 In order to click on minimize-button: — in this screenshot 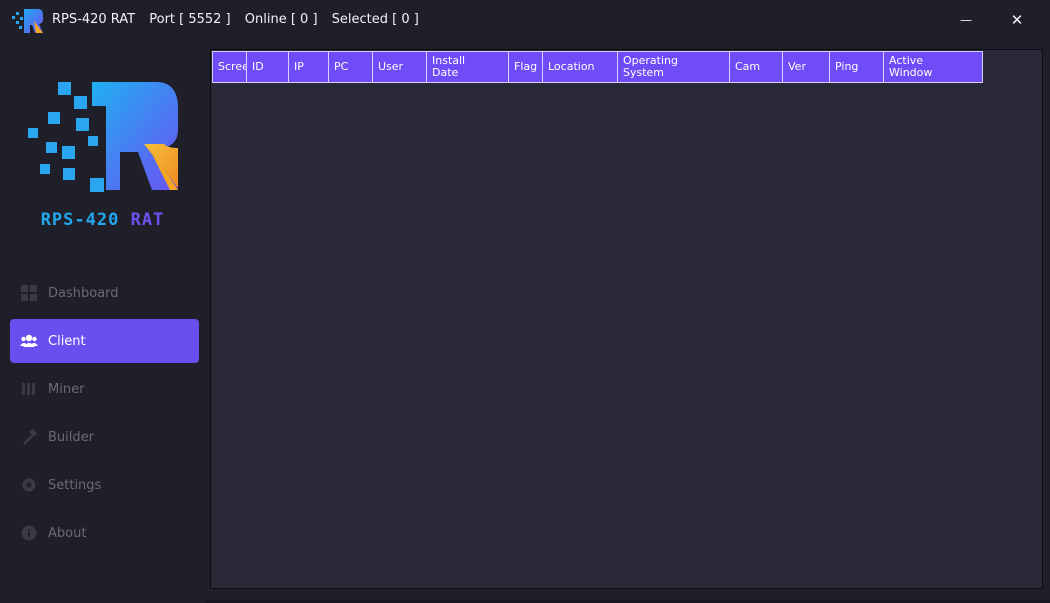, I will do `click(966, 20)`.